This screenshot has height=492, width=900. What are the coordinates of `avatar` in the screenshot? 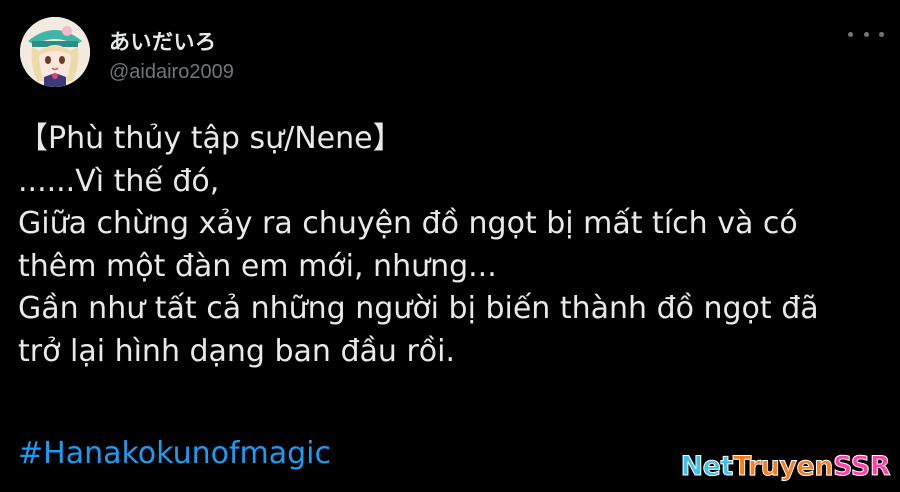 It's located at (55, 52).